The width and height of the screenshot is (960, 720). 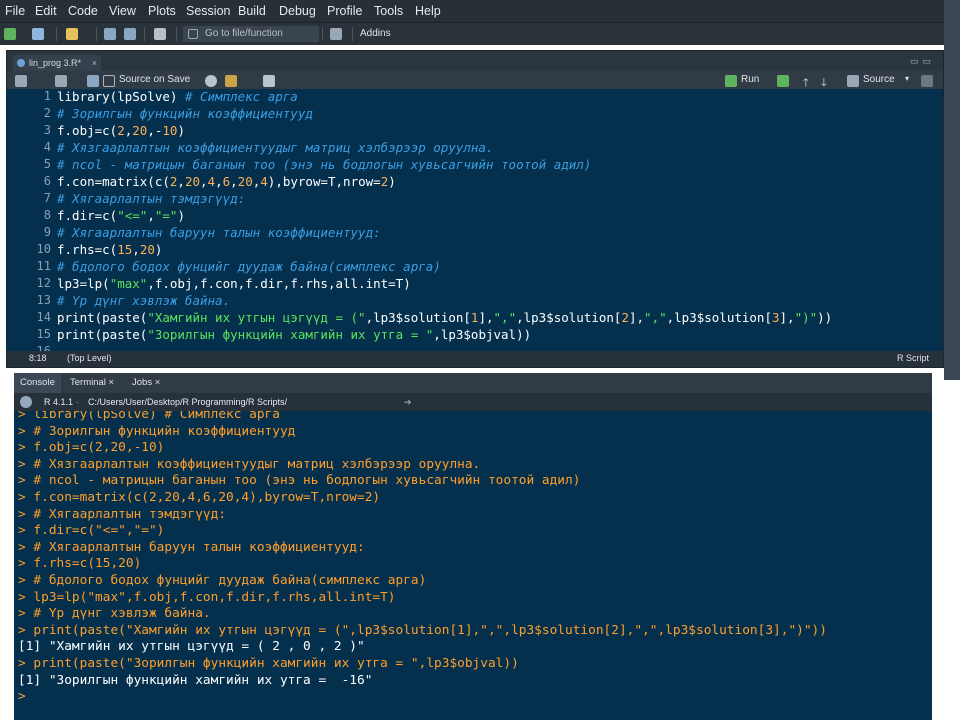 I want to click on run-icon, so click(x=731, y=81).